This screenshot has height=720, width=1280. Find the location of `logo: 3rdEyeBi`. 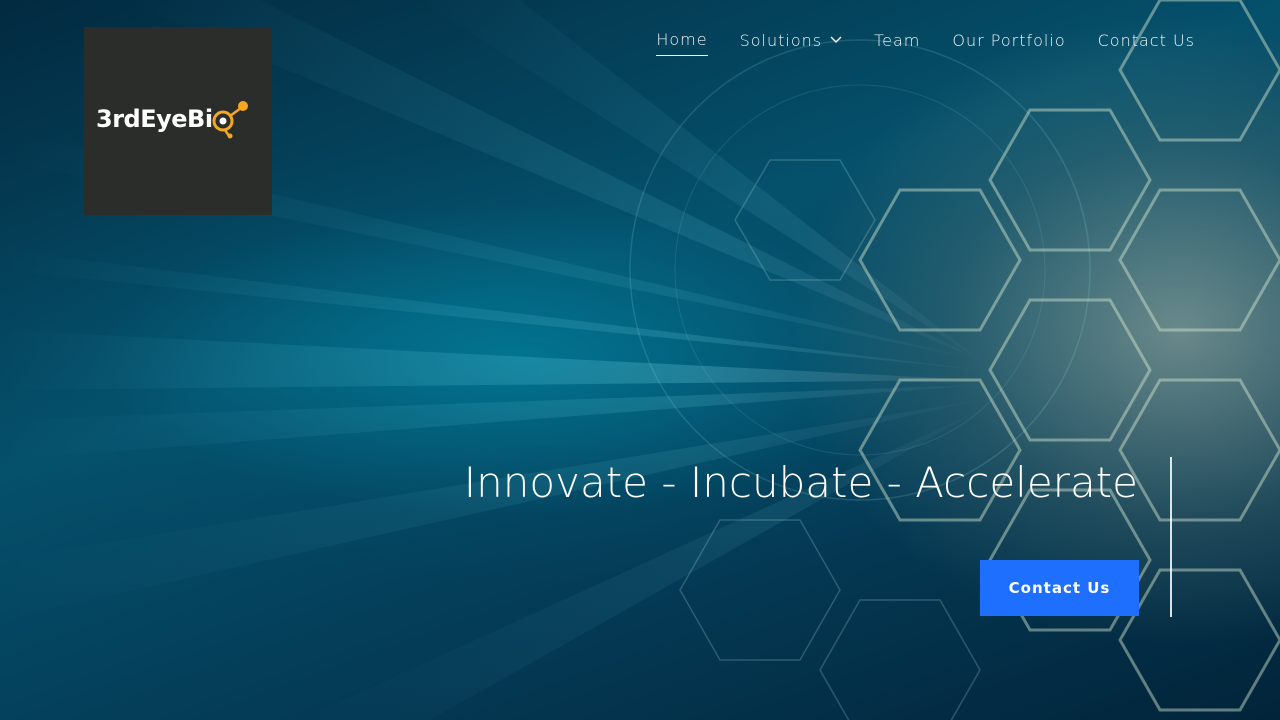

logo: 3rdEyeBi is located at coordinates (178, 121).